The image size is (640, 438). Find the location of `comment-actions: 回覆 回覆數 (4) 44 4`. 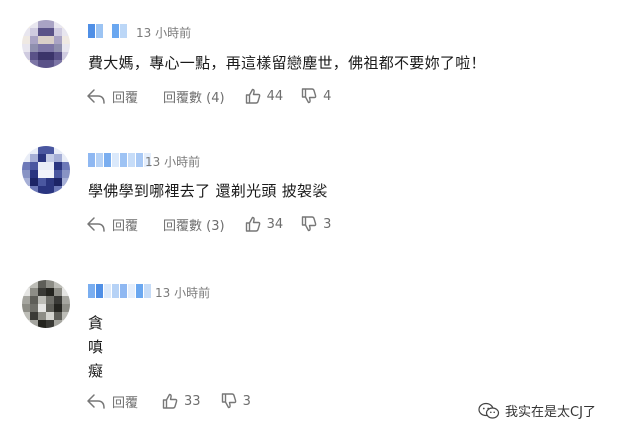

comment-actions: 回覆 回覆數 (4) 44 4 is located at coordinates (208, 96).